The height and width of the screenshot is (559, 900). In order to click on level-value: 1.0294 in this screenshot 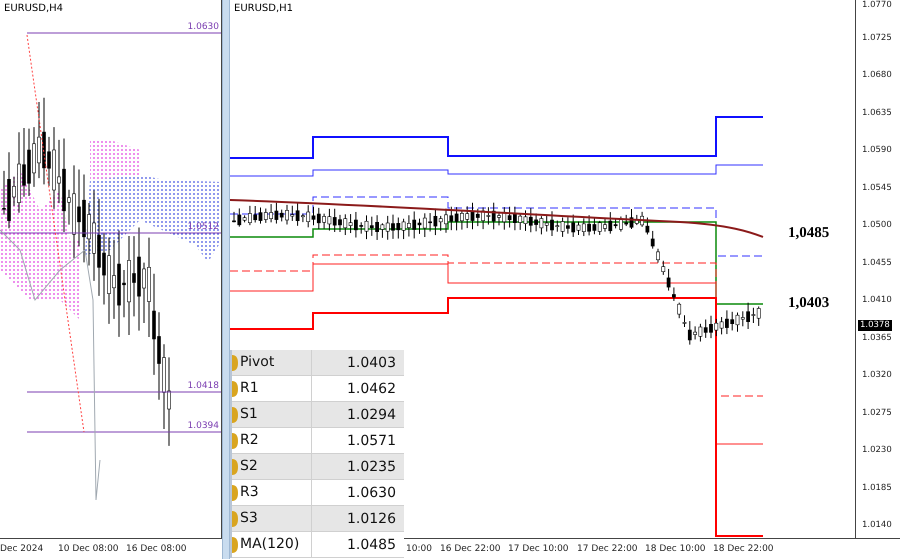, I will do `click(371, 414)`.